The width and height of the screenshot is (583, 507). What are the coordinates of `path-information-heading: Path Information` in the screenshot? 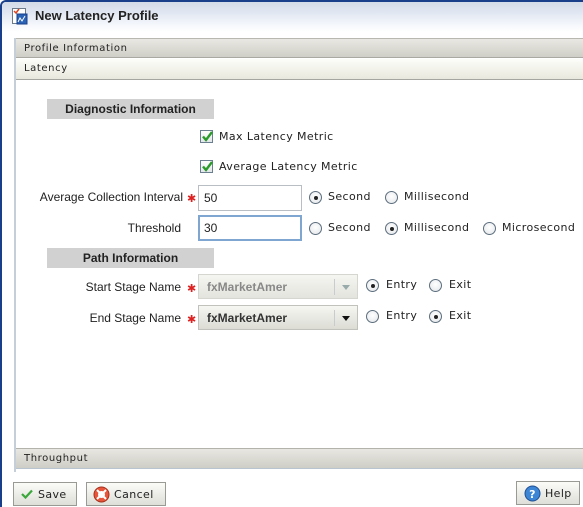 It's located at (130, 258).